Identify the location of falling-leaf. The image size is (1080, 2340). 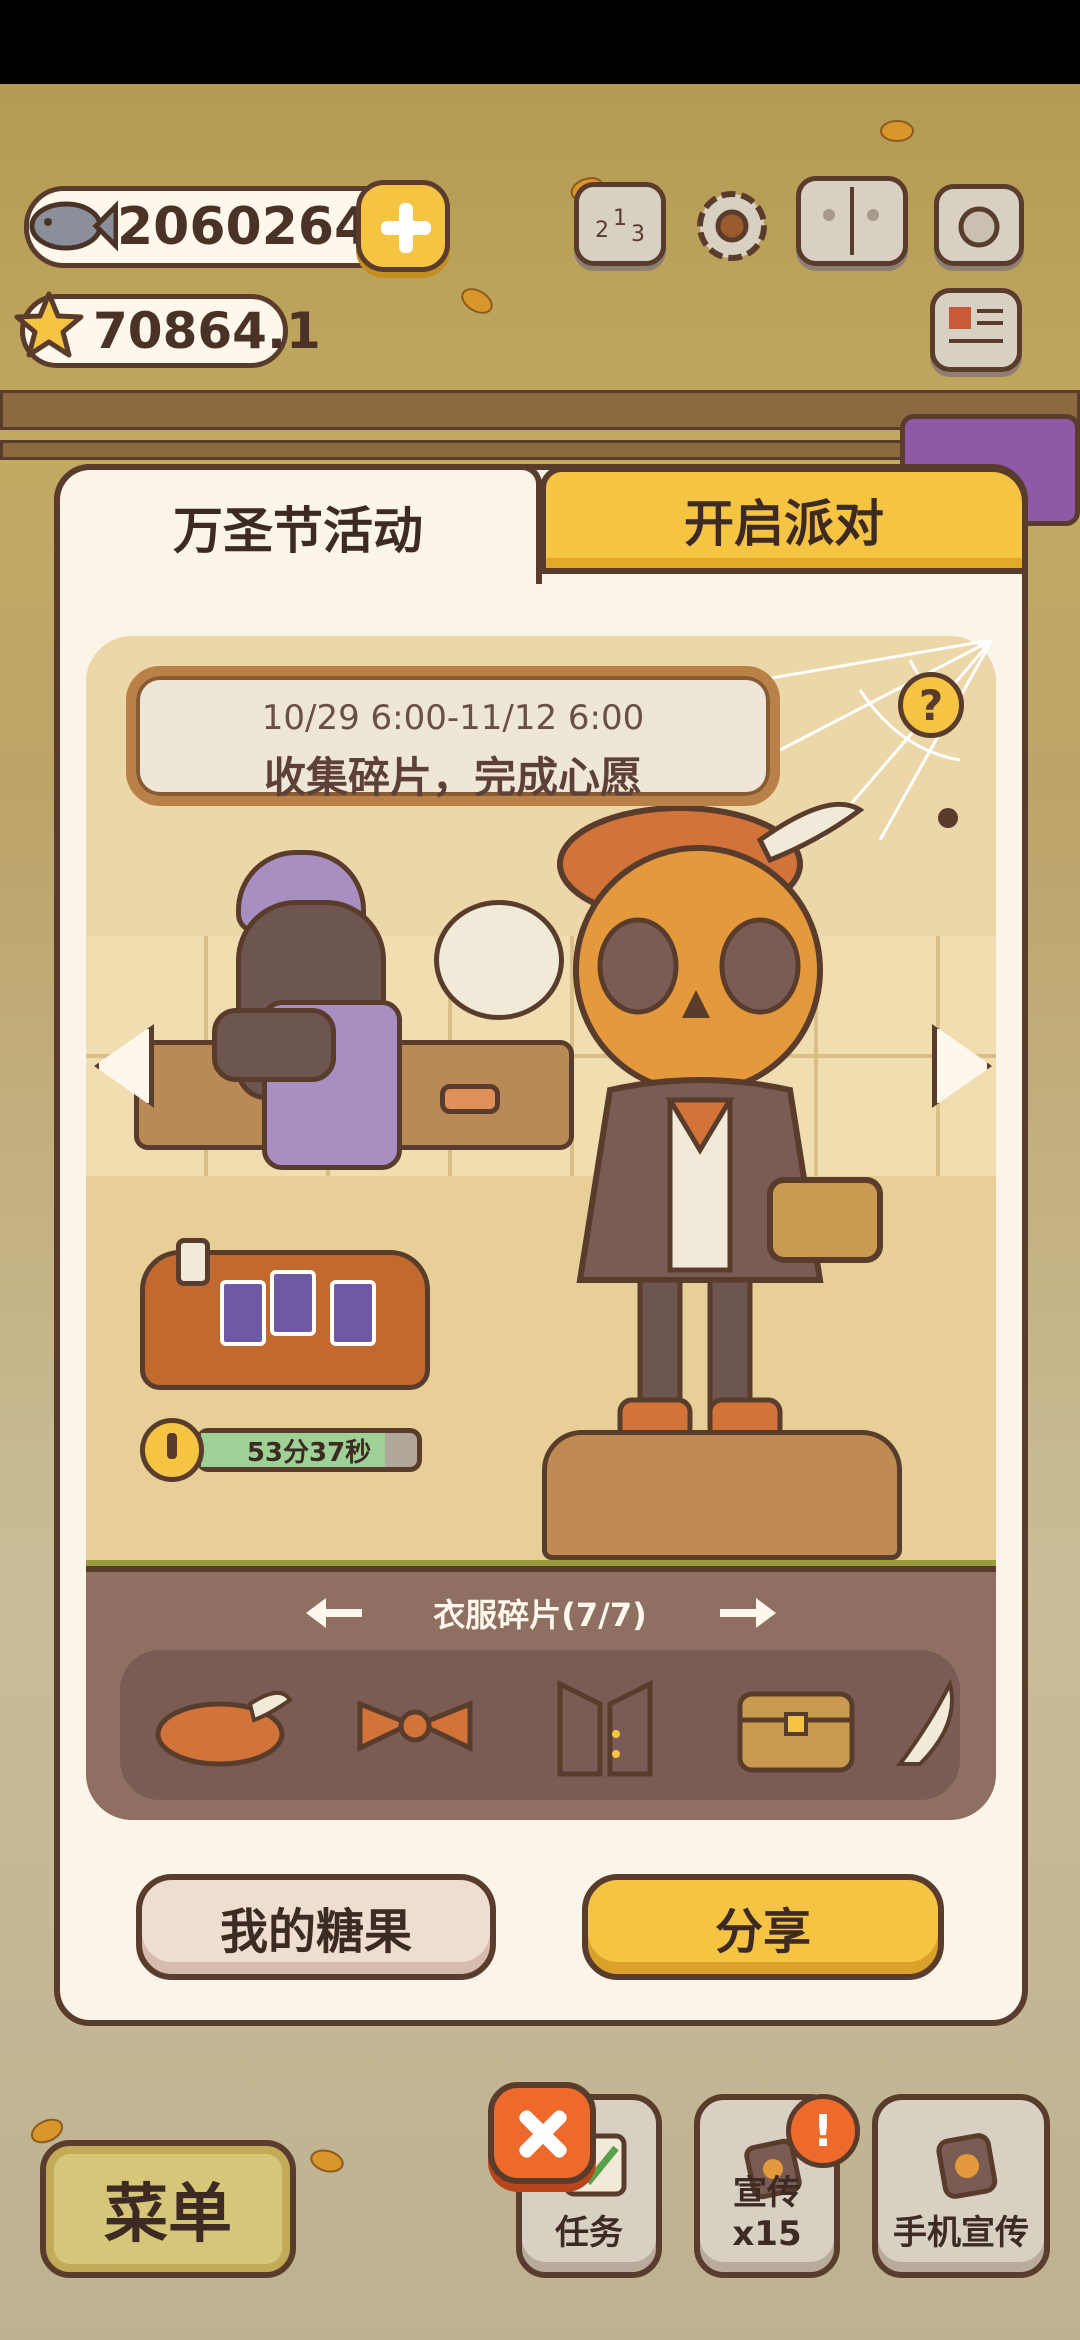
(897, 131).